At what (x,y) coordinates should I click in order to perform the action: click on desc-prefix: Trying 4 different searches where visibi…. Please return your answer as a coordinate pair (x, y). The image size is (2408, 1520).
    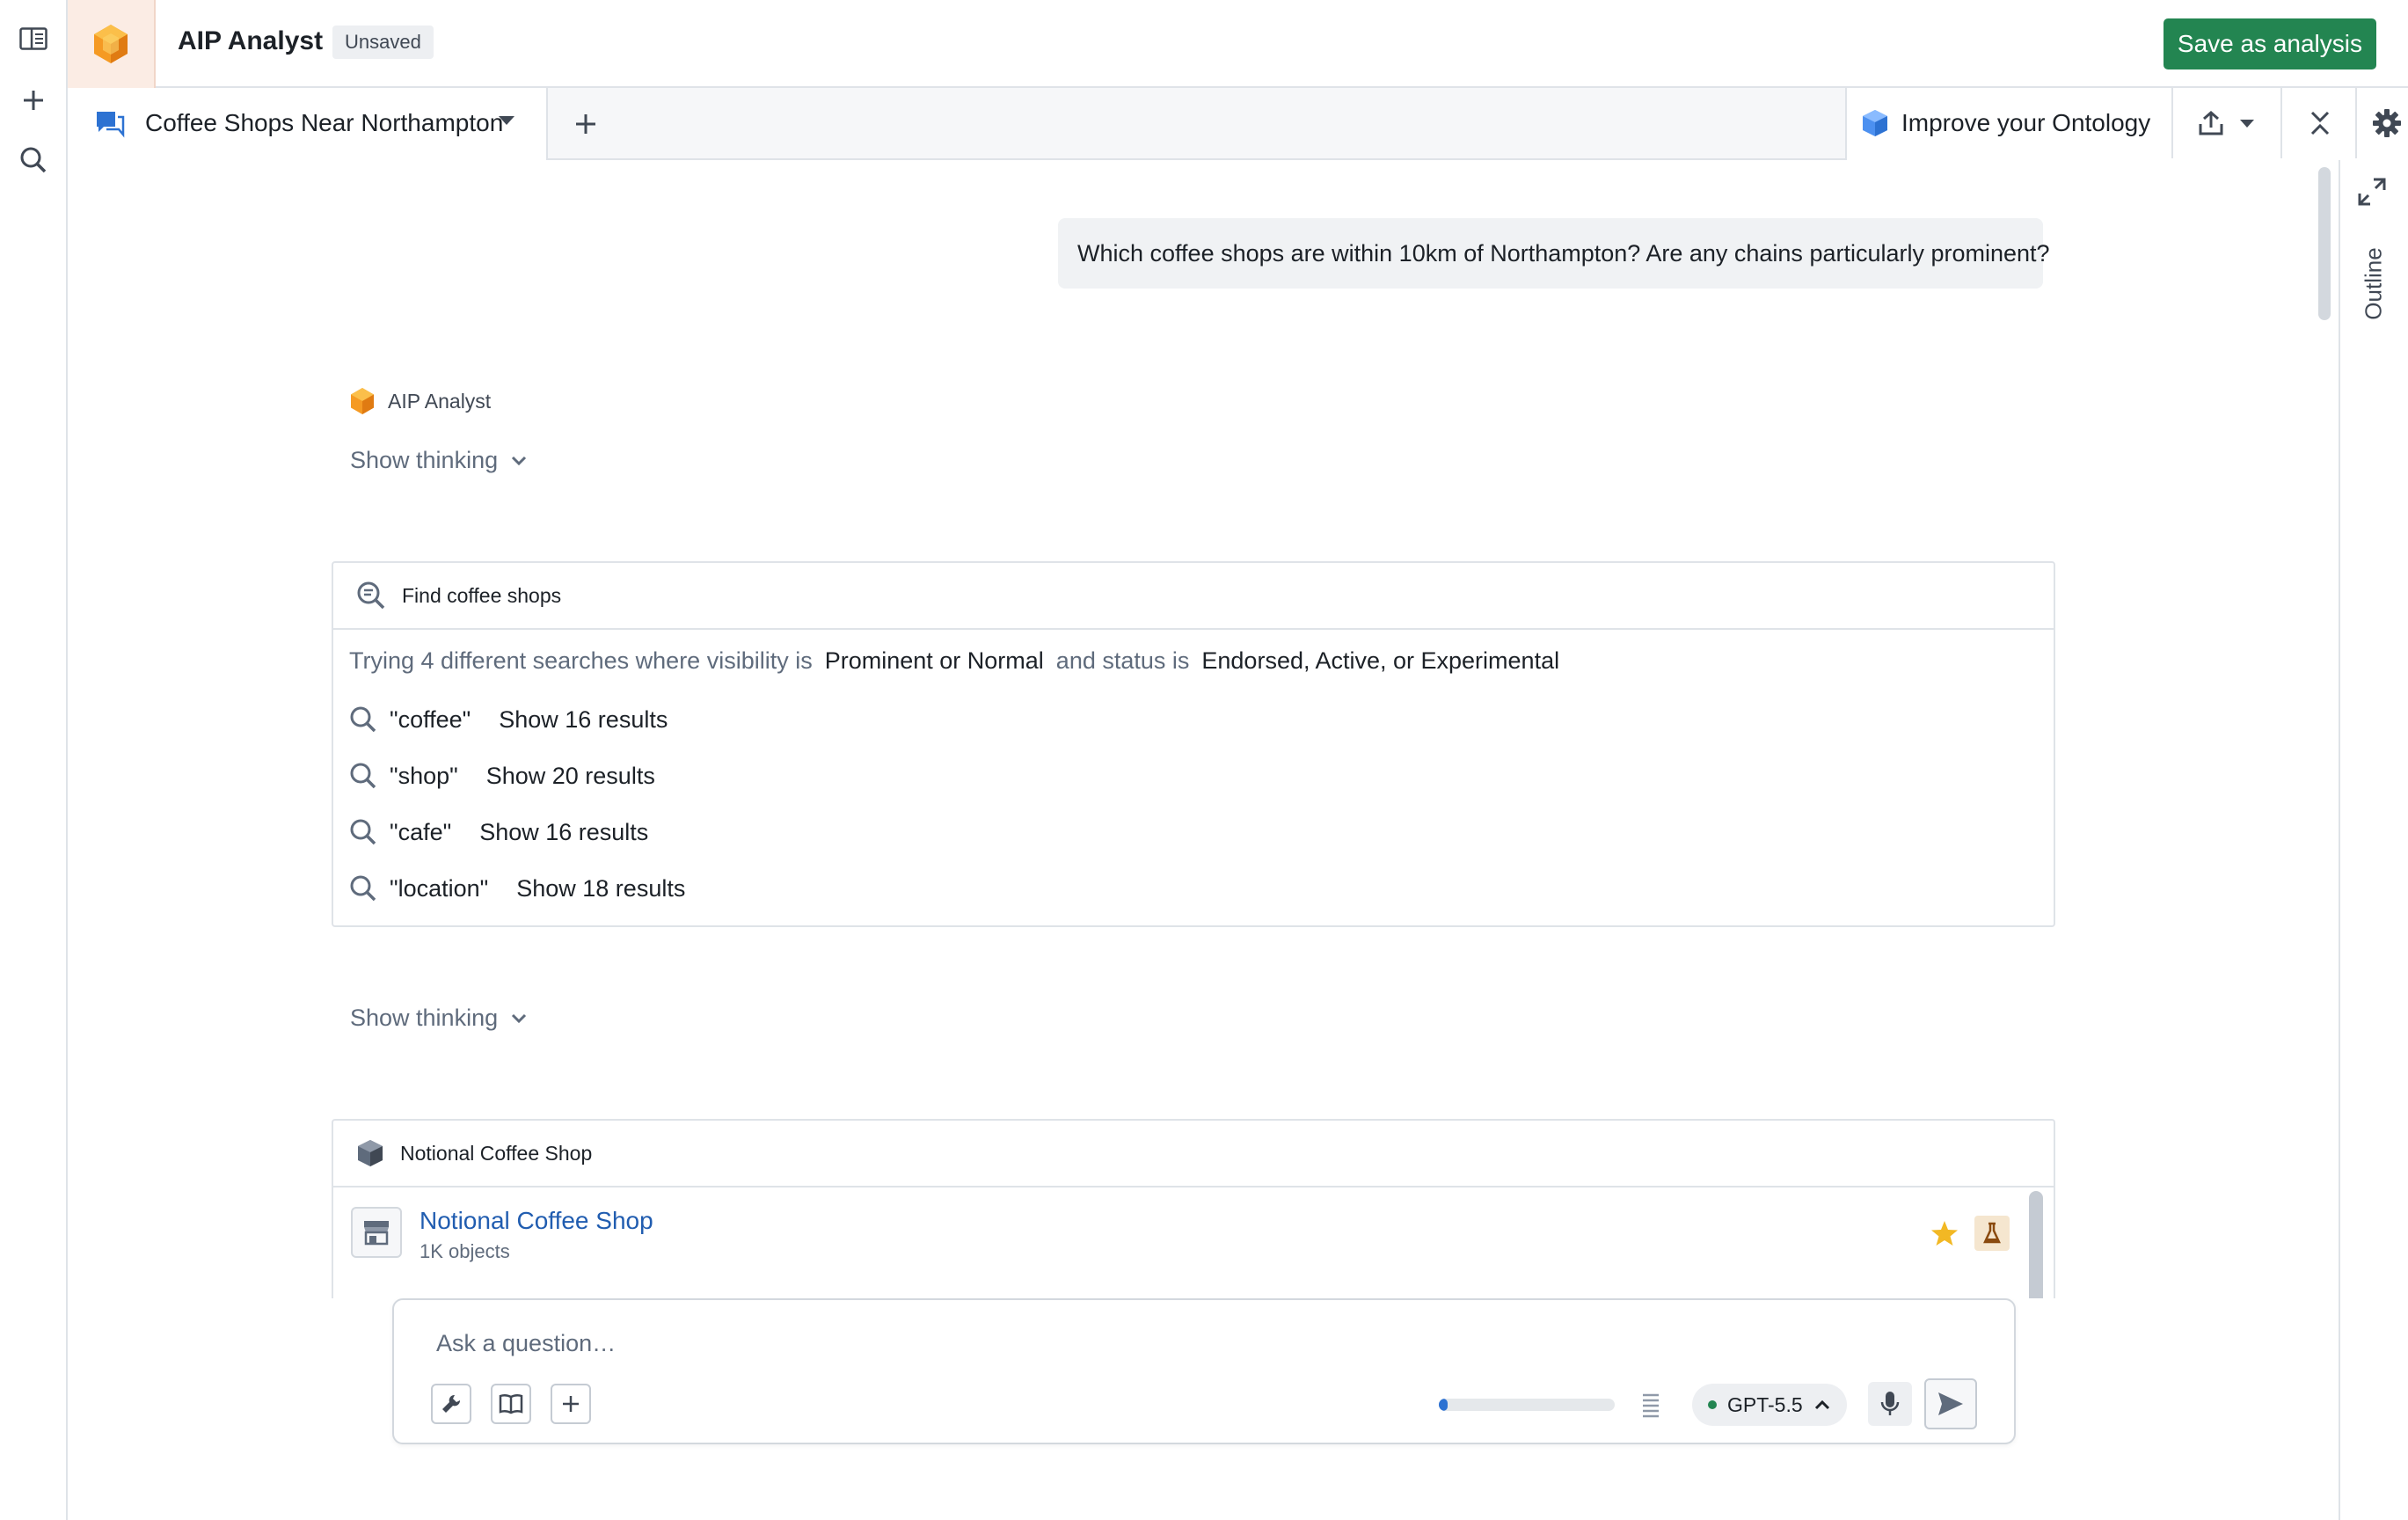
    Looking at the image, I should click on (581, 660).